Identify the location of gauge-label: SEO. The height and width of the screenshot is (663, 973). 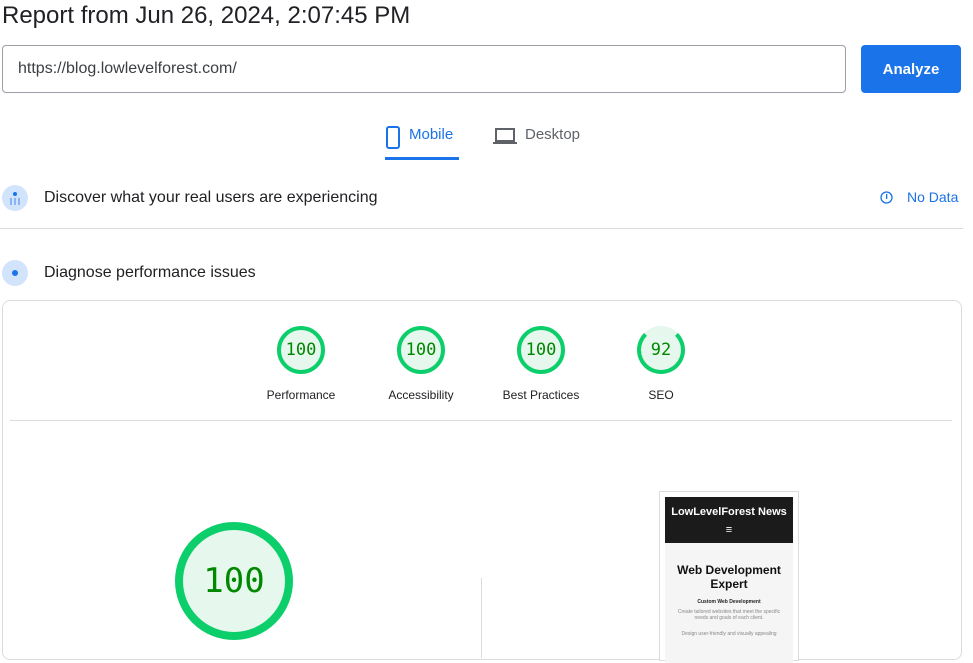
(661, 395).